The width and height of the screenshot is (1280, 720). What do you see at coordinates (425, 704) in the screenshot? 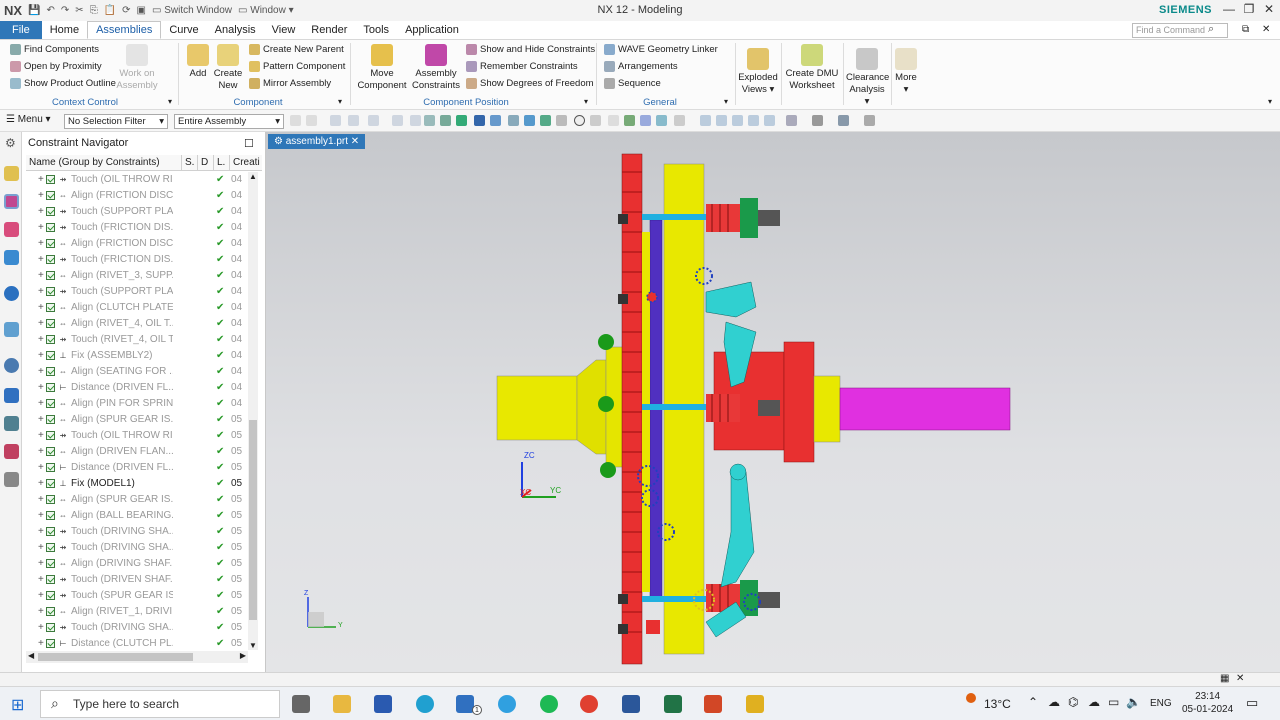
I see `edge-icon` at bounding box center [425, 704].